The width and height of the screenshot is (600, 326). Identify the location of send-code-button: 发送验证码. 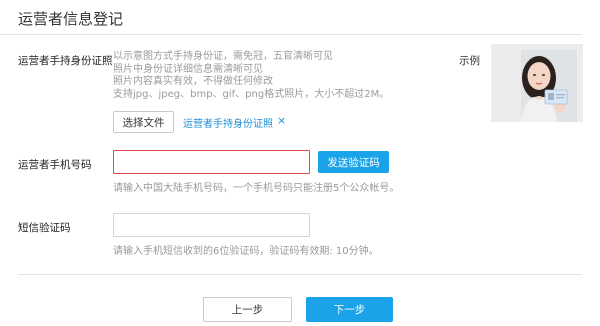
(353, 162).